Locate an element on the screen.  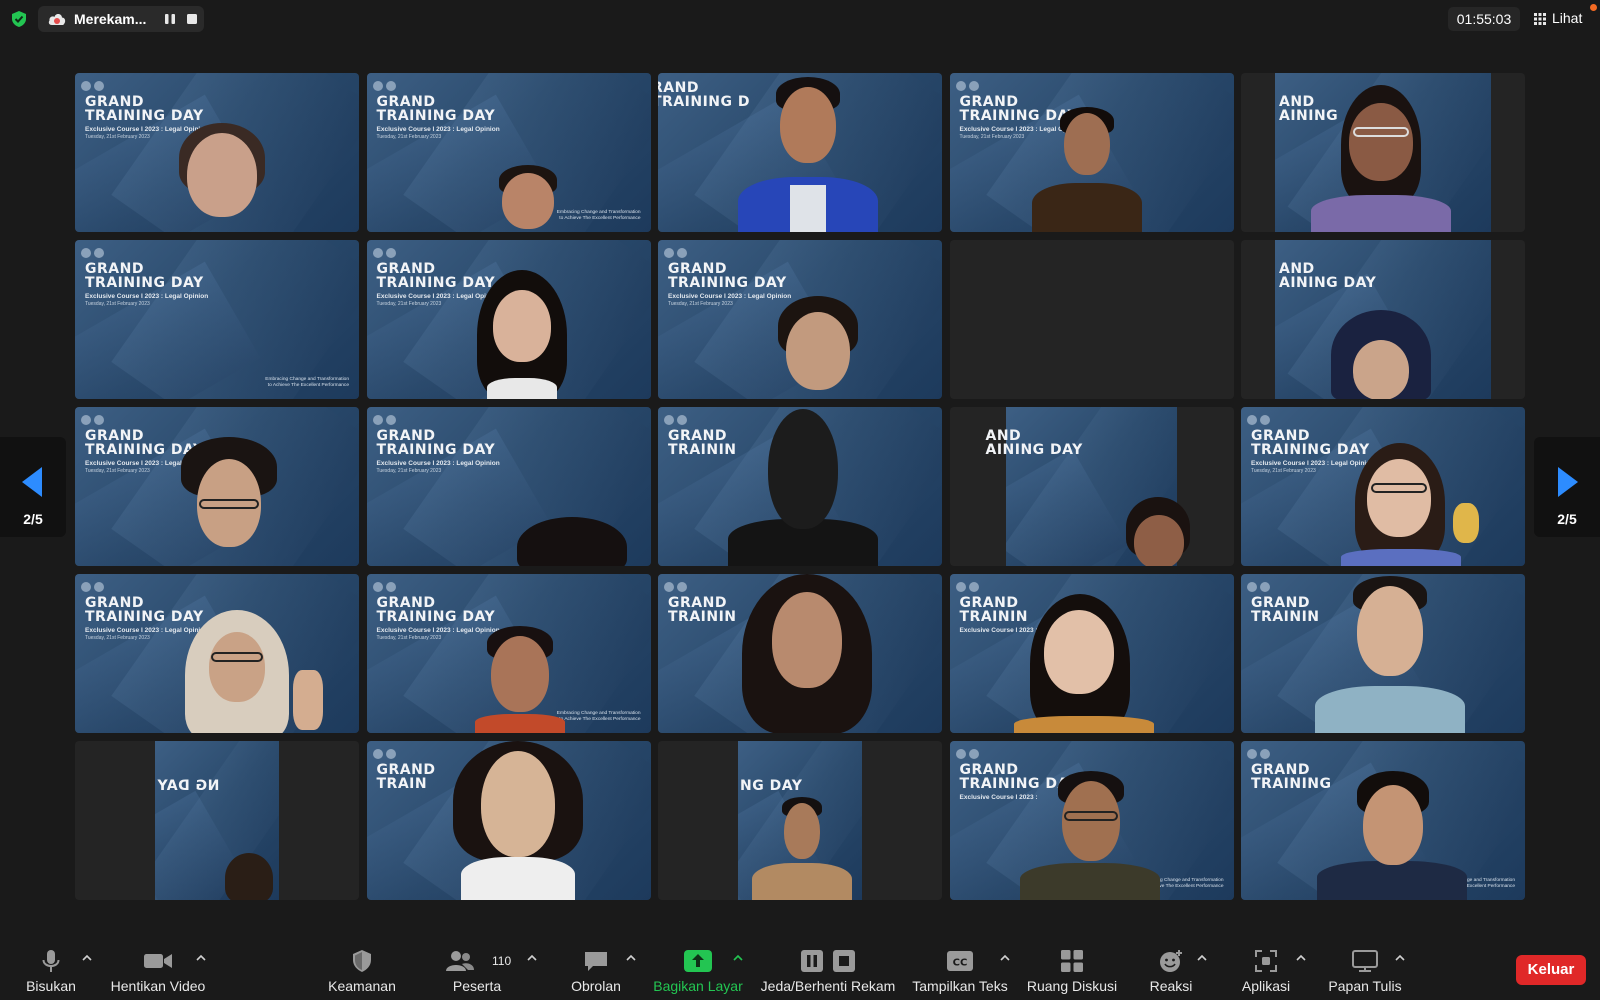
leave-meeting-button: Keluar is located at coordinates (1551, 970).